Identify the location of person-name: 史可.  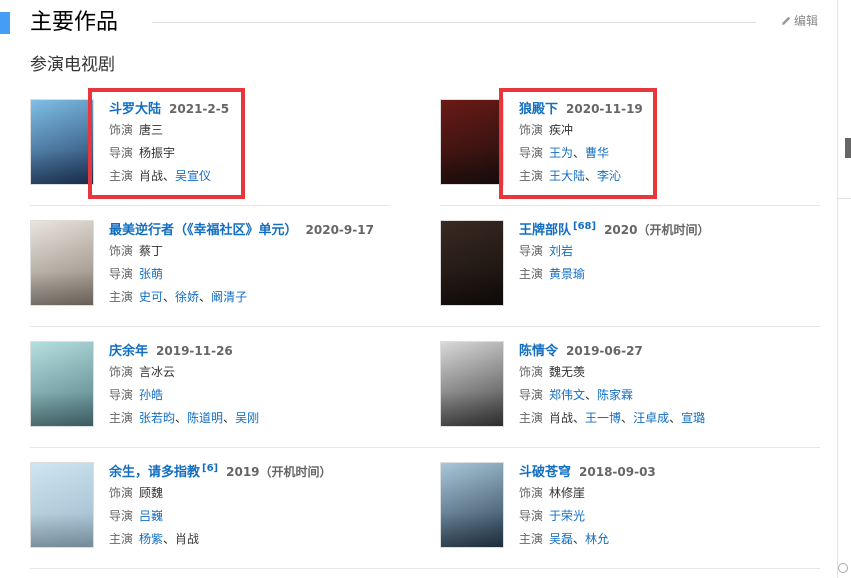
(151, 297).